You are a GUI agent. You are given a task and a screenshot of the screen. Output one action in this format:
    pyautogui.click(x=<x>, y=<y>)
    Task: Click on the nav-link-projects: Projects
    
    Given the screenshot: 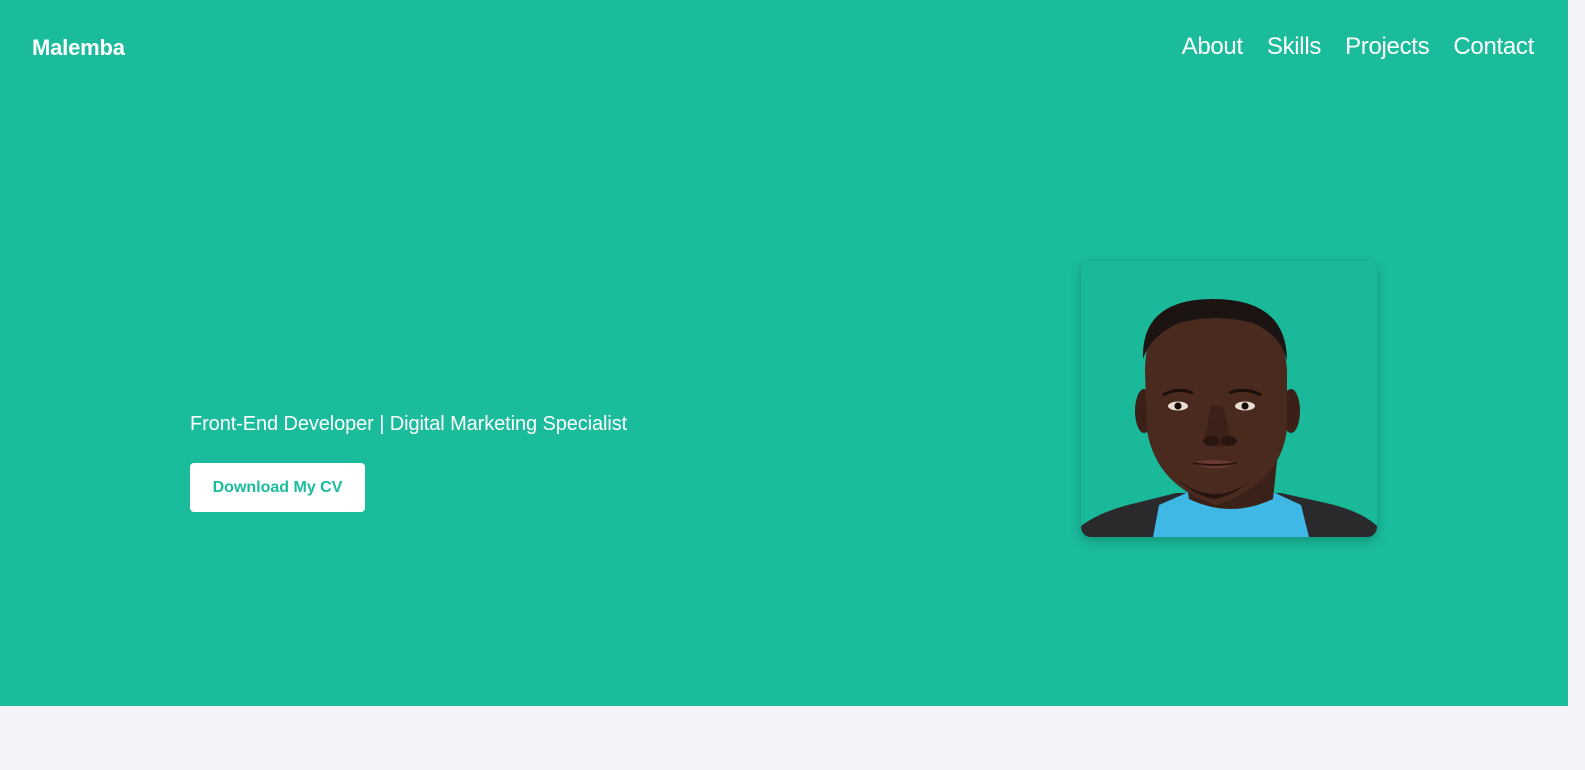 What is the action you would take?
    pyautogui.click(x=1387, y=47)
    